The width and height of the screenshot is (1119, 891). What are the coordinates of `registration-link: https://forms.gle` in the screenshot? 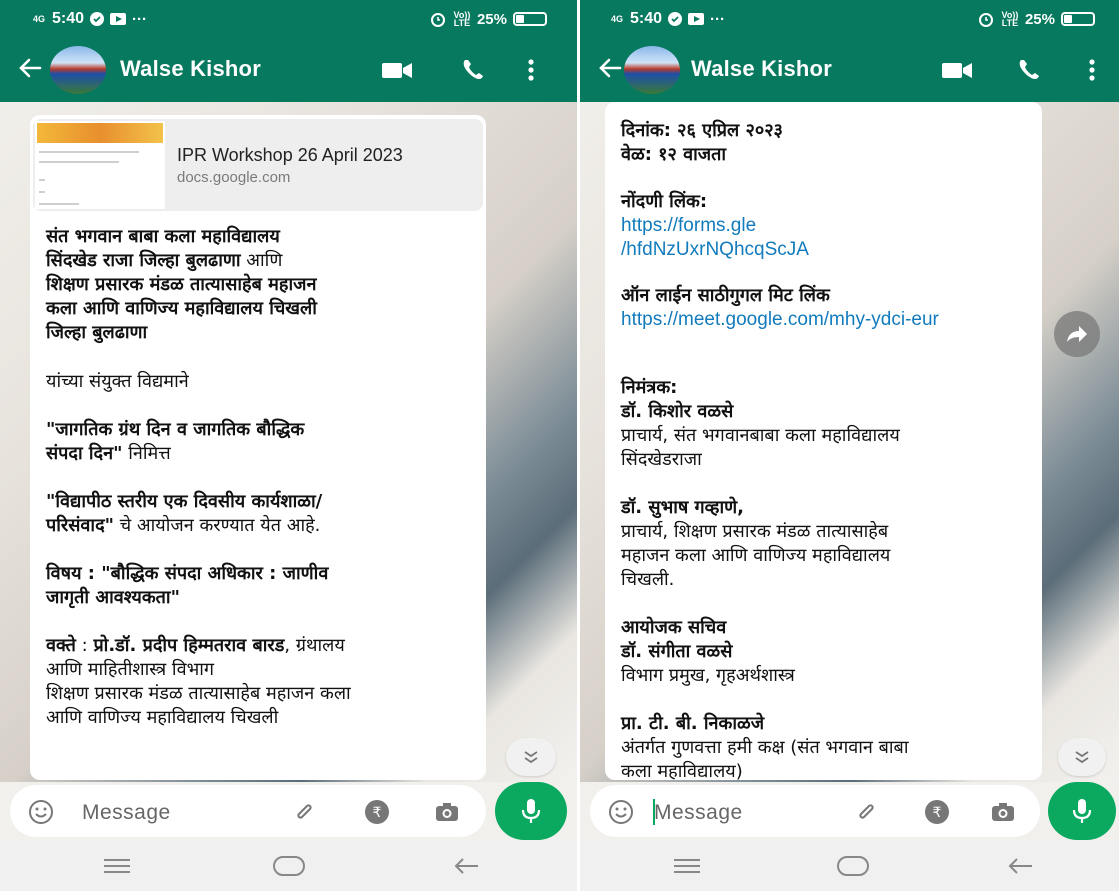 It's located at (688, 226).